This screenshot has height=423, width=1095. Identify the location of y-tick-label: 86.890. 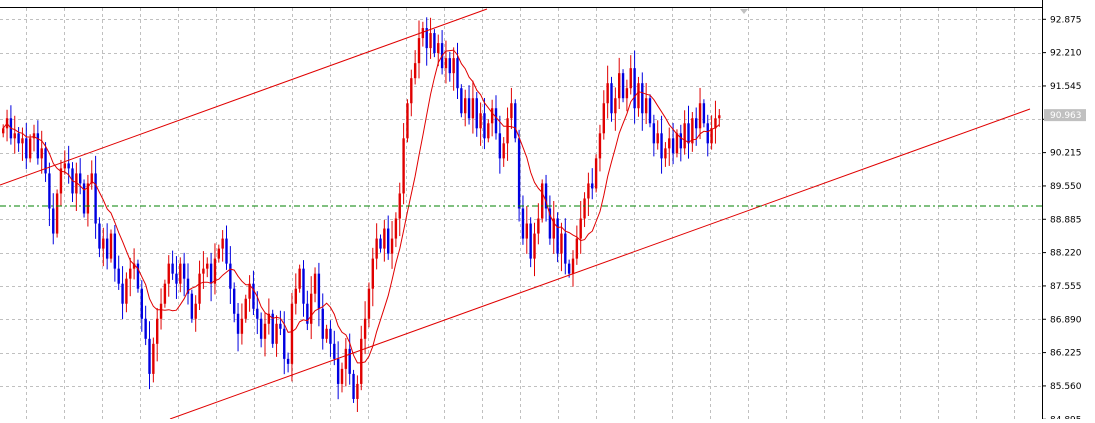
(1066, 320).